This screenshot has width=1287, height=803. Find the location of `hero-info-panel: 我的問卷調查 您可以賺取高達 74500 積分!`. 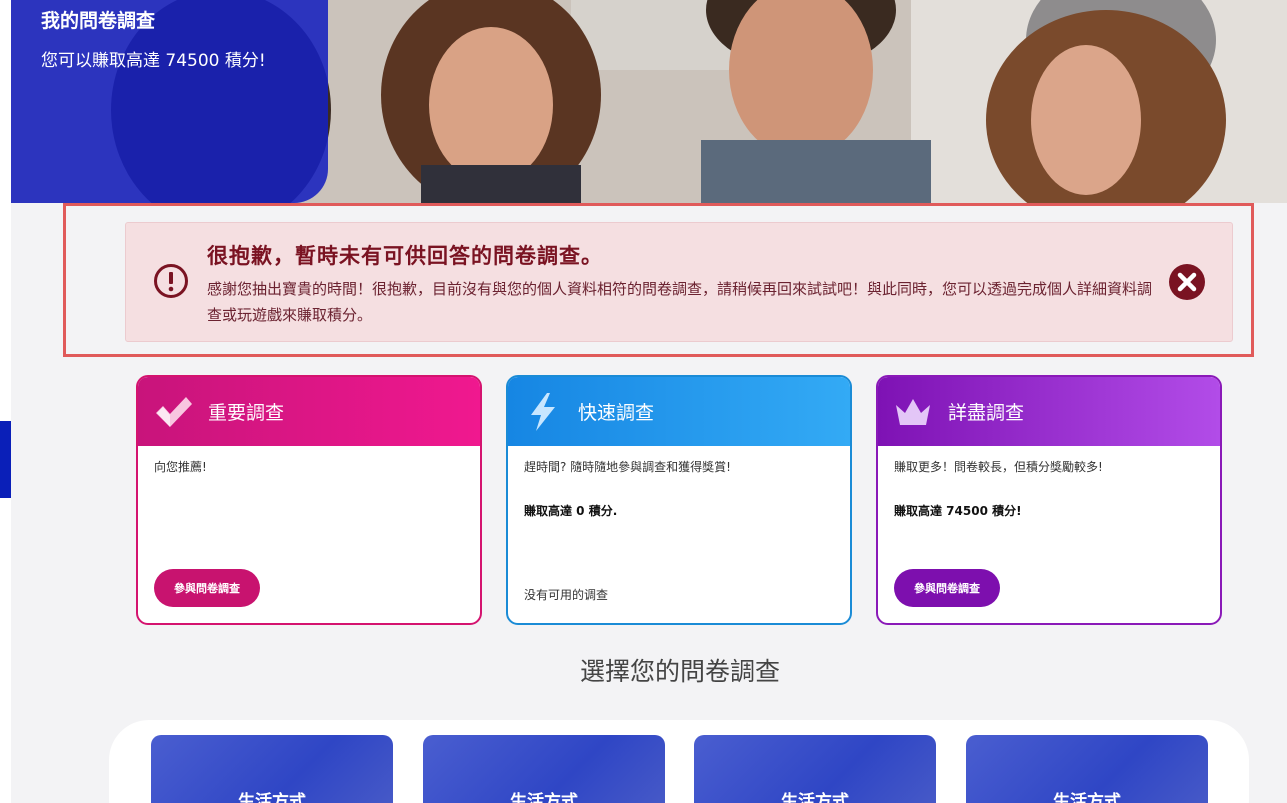

hero-info-panel: 我的問卷調查 您可以賺取高達 74500 積分! is located at coordinates (169, 101).